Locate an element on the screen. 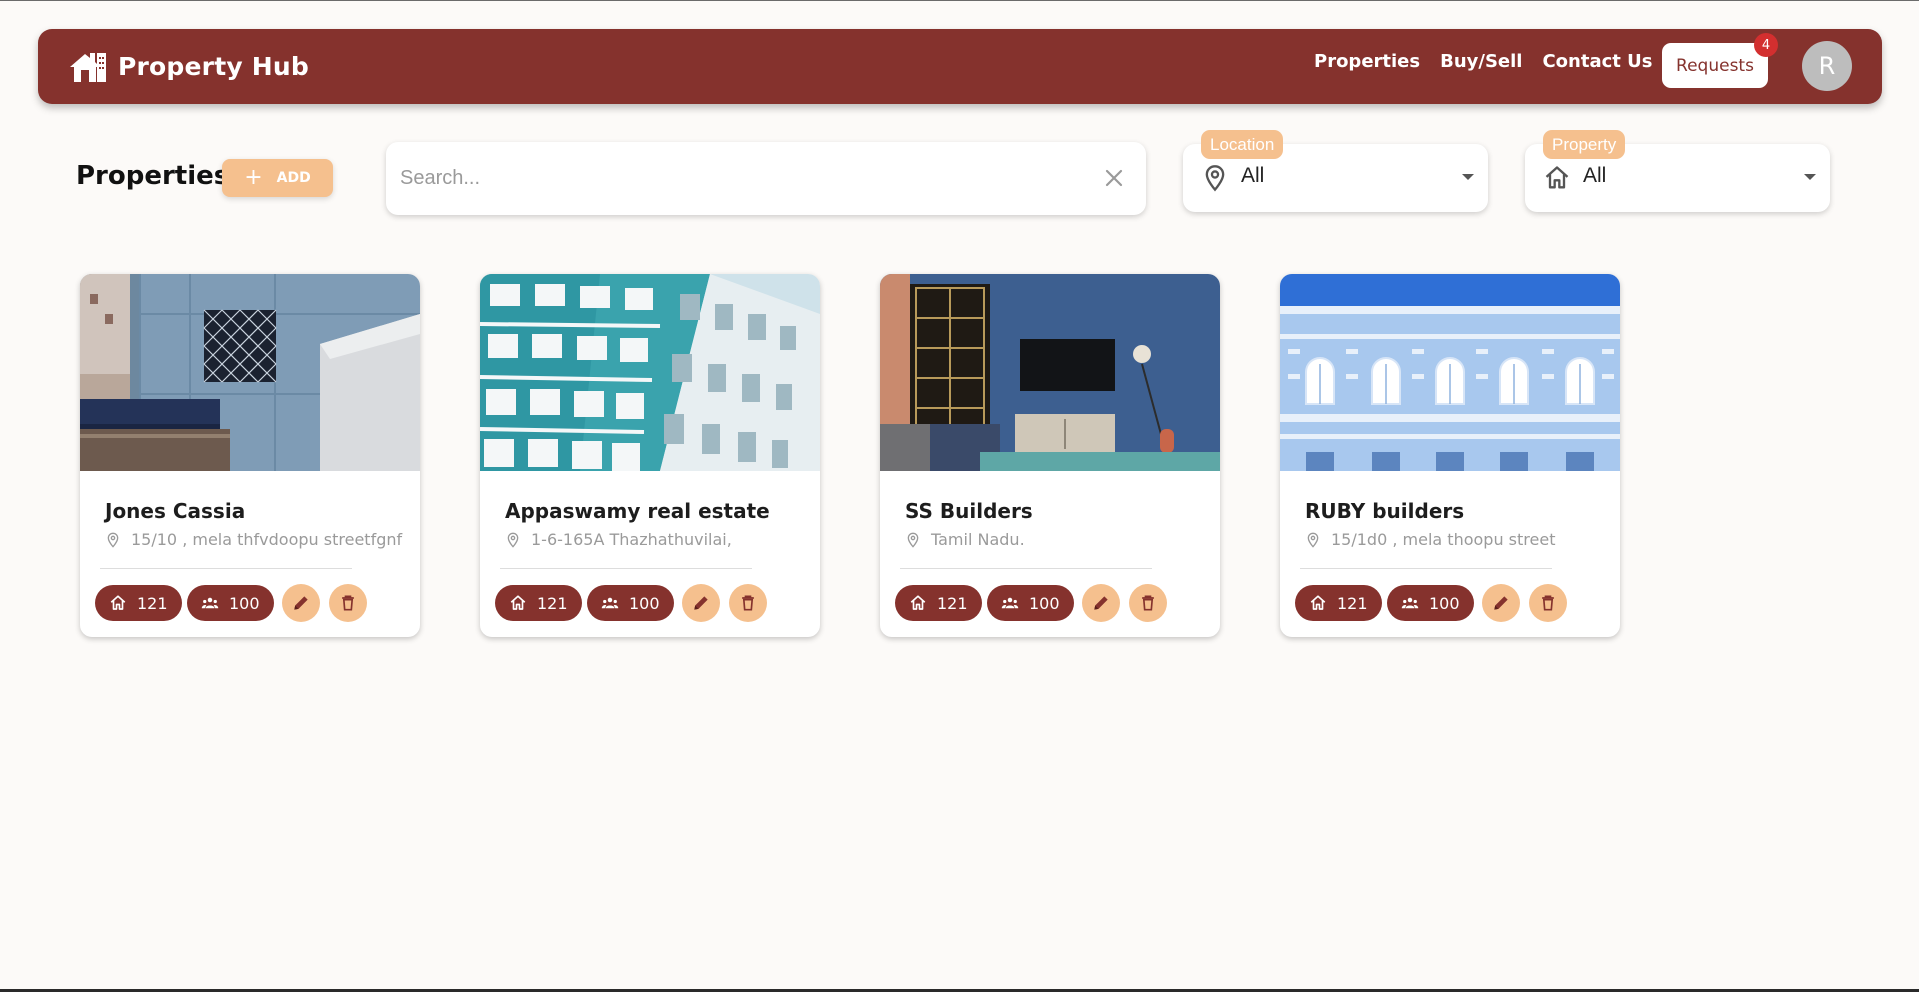 The width and height of the screenshot is (1919, 992). requests-count-badge: 4 is located at coordinates (1766, 45).